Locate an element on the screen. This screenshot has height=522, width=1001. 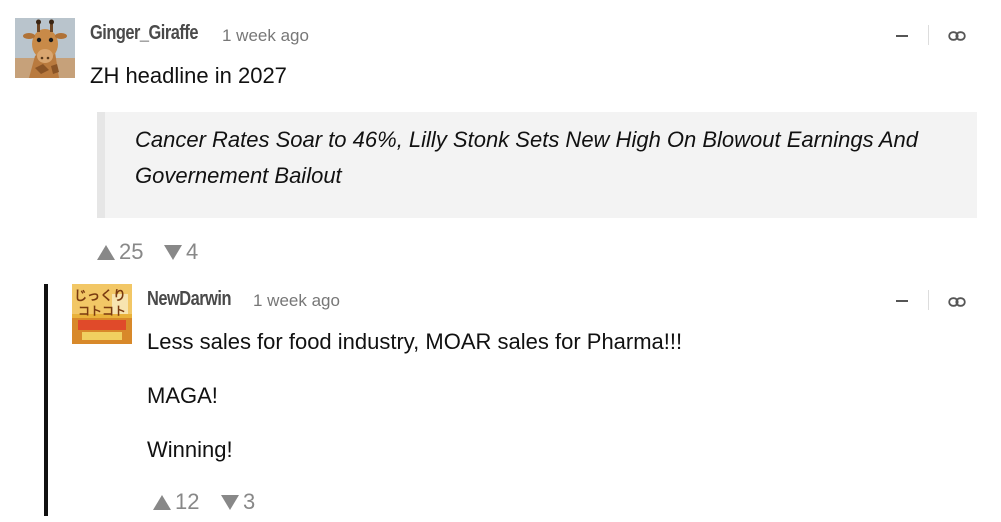
reply-paragraph: Winning! is located at coordinates (190, 449).